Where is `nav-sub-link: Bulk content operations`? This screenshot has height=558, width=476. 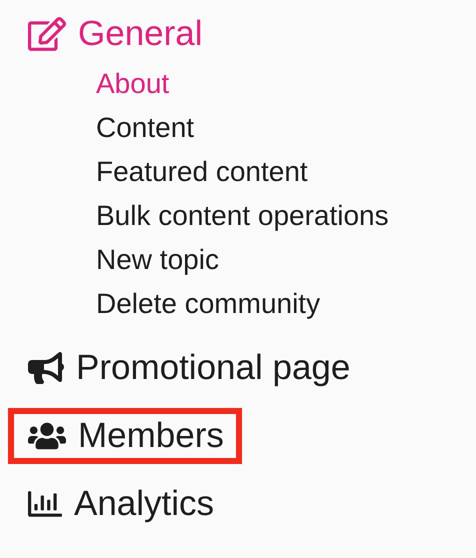
nav-sub-link: Bulk content operations is located at coordinates (242, 216).